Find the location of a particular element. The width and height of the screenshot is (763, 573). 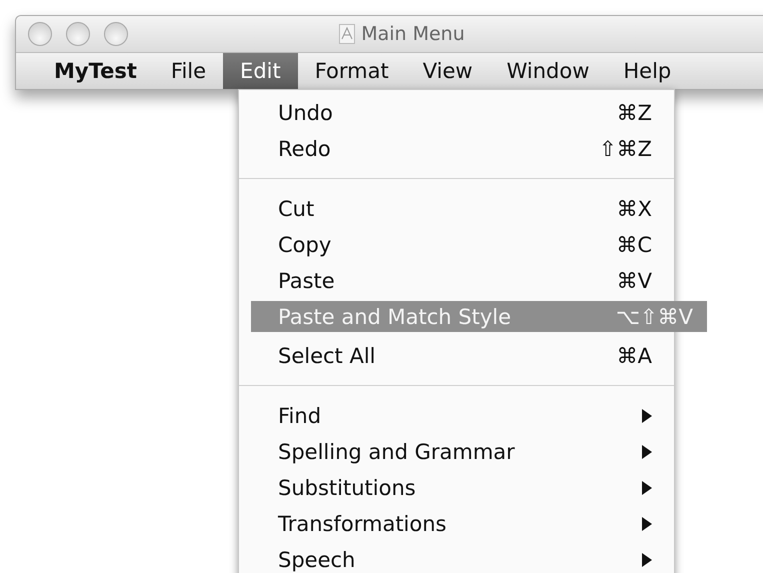

menu-bar-item: MyTest is located at coordinates (95, 71).